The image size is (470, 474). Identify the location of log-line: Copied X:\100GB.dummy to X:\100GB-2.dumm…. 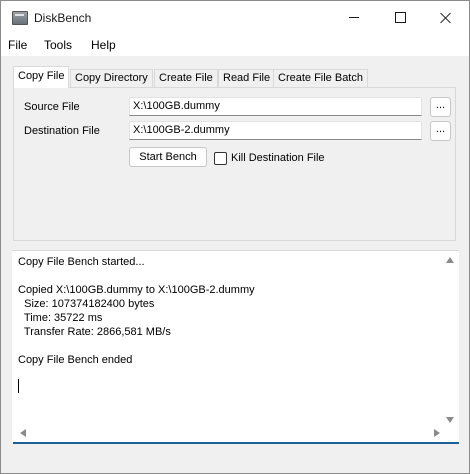
(136, 290).